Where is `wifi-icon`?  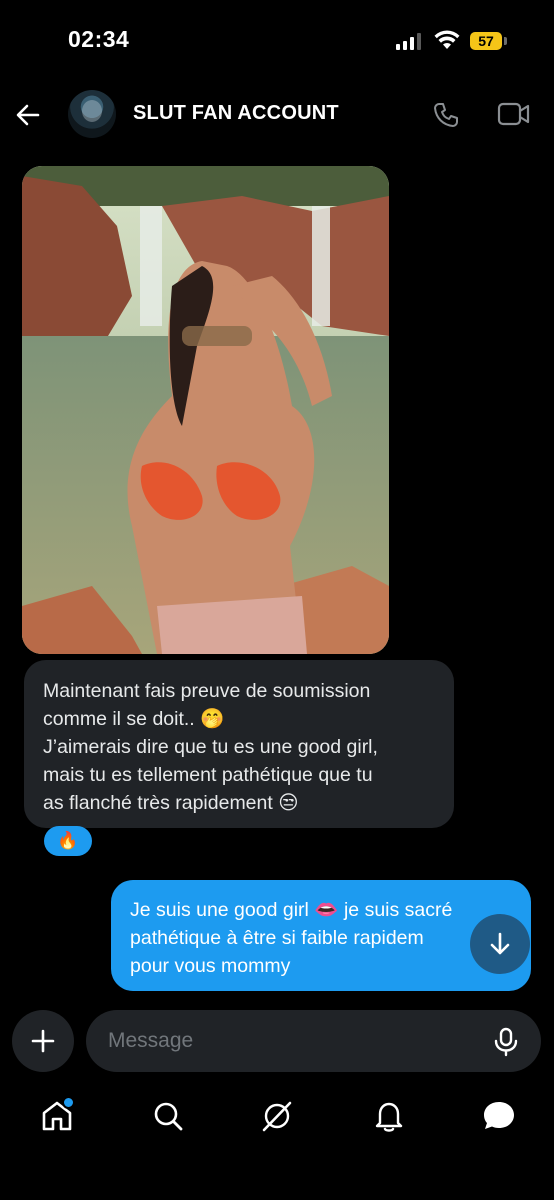 wifi-icon is located at coordinates (447, 39).